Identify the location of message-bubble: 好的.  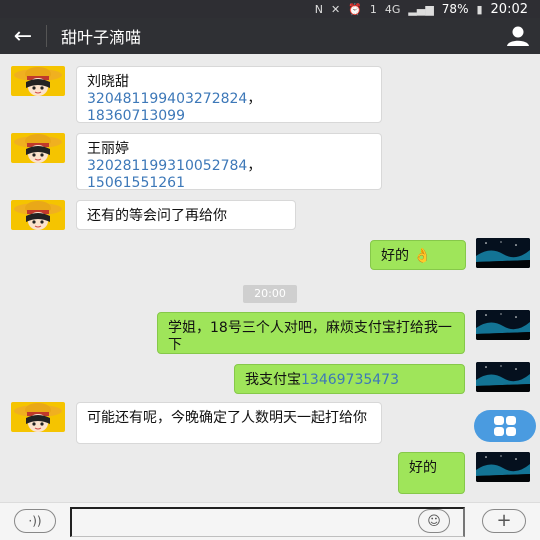
(431, 473).